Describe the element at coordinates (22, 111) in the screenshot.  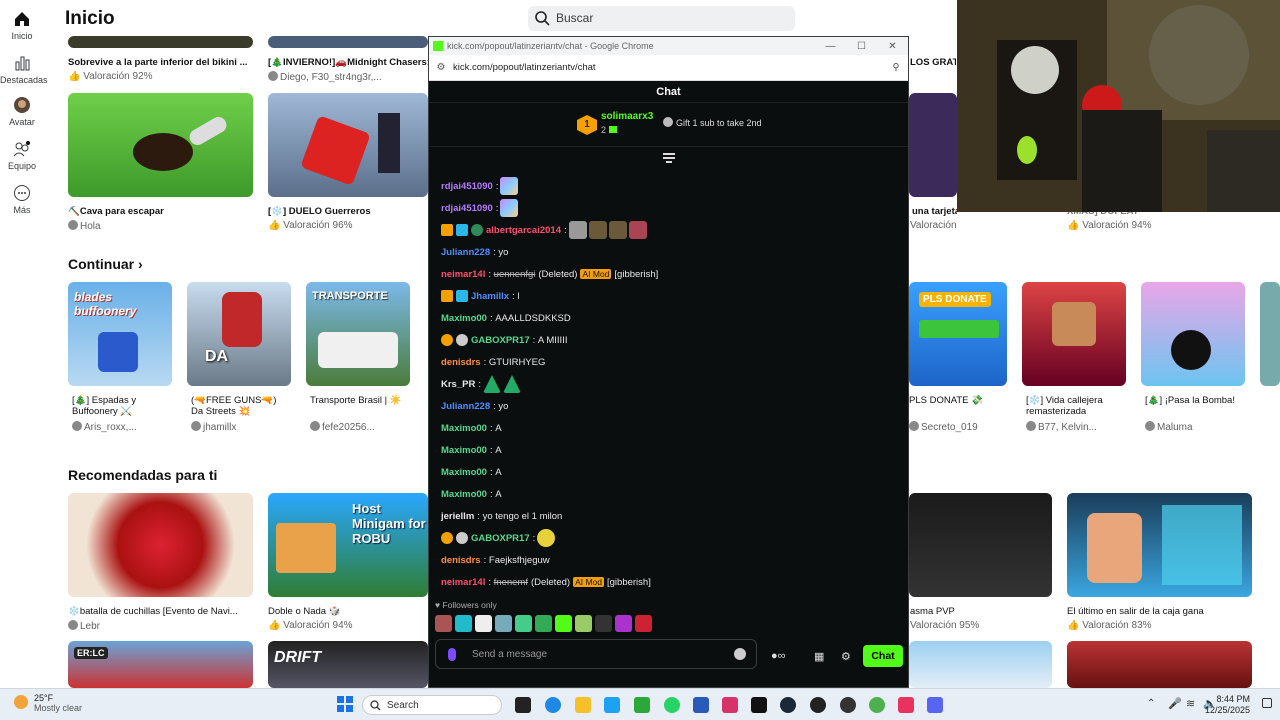
I see `nav-avatar: Avatar` at that location.